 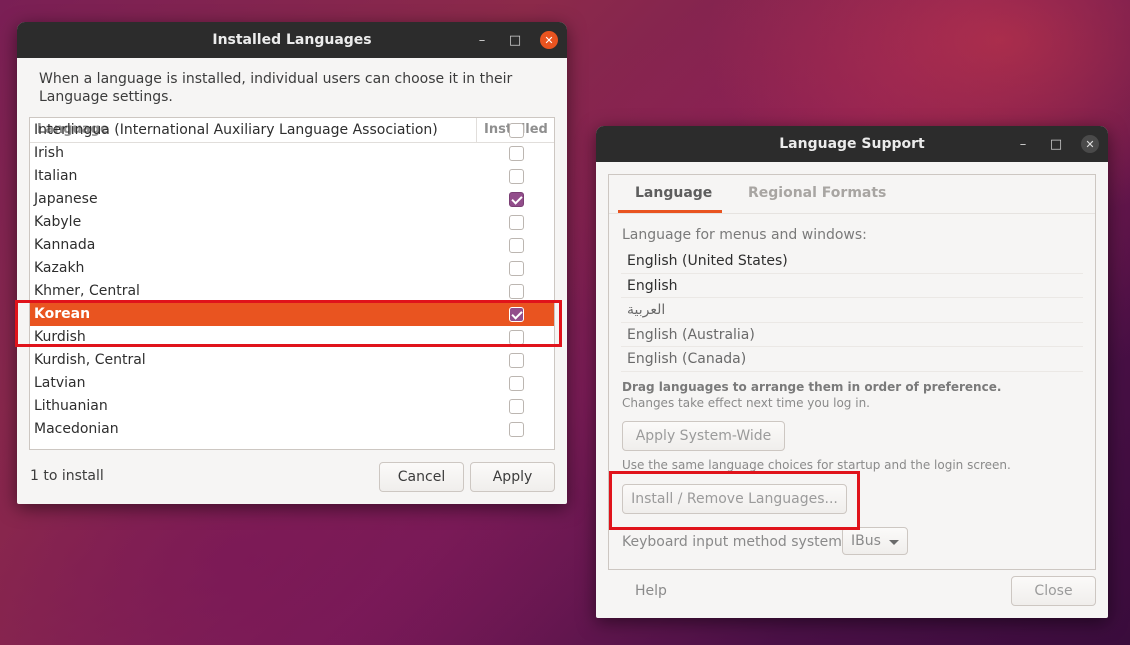 What do you see at coordinates (734, 500) in the screenshot?
I see `install-remove-highlight` at bounding box center [734, 500].